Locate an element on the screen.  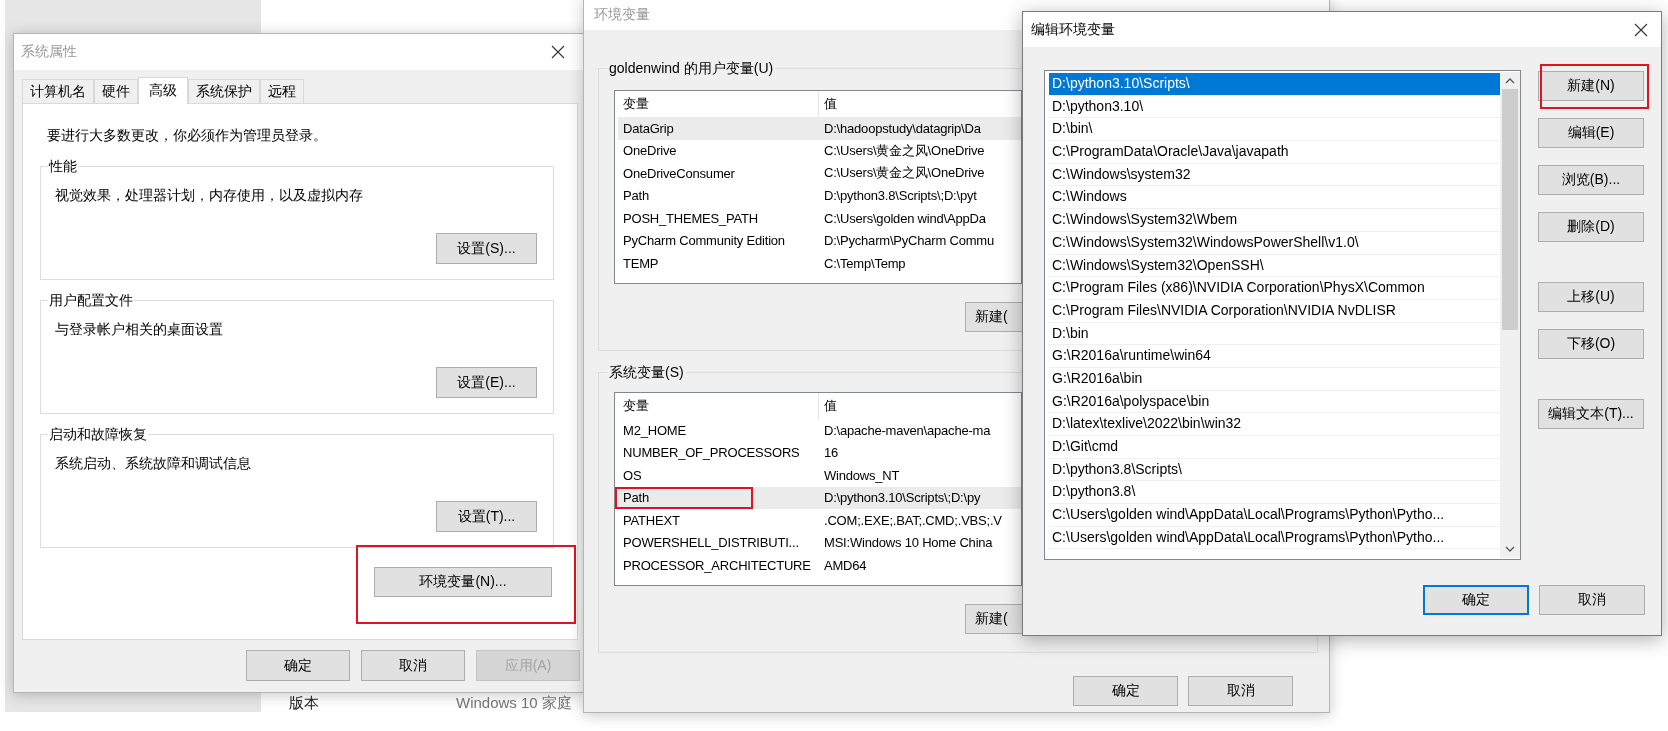
setting-label: 版本 is located at coordinates (304, 703).